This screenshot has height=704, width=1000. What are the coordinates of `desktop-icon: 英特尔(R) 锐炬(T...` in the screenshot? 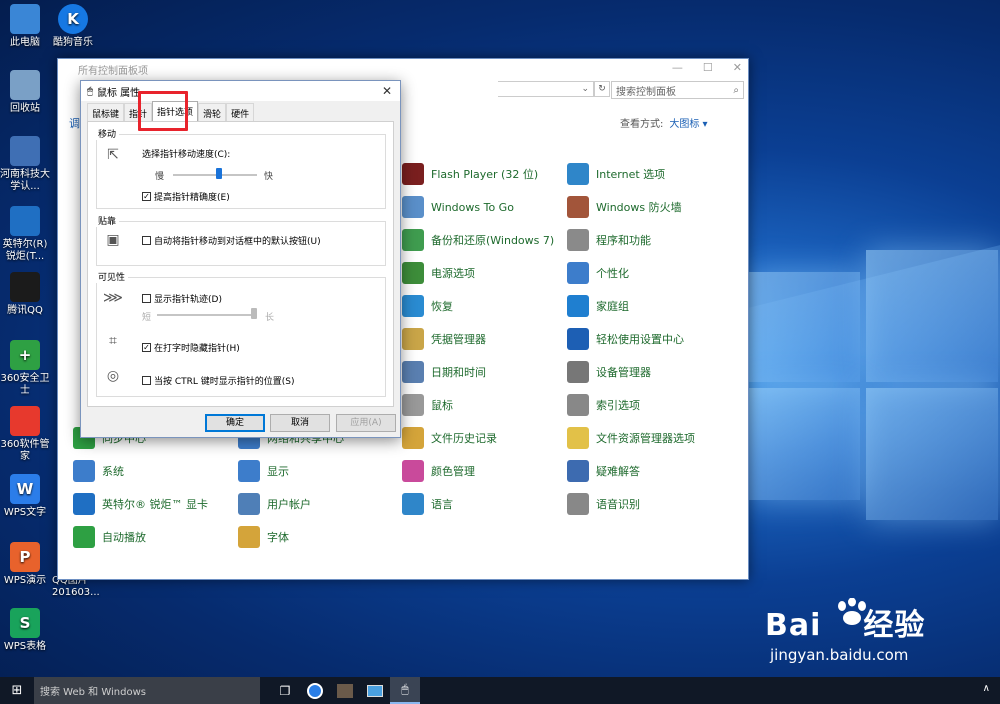 It's located at (25, 234).